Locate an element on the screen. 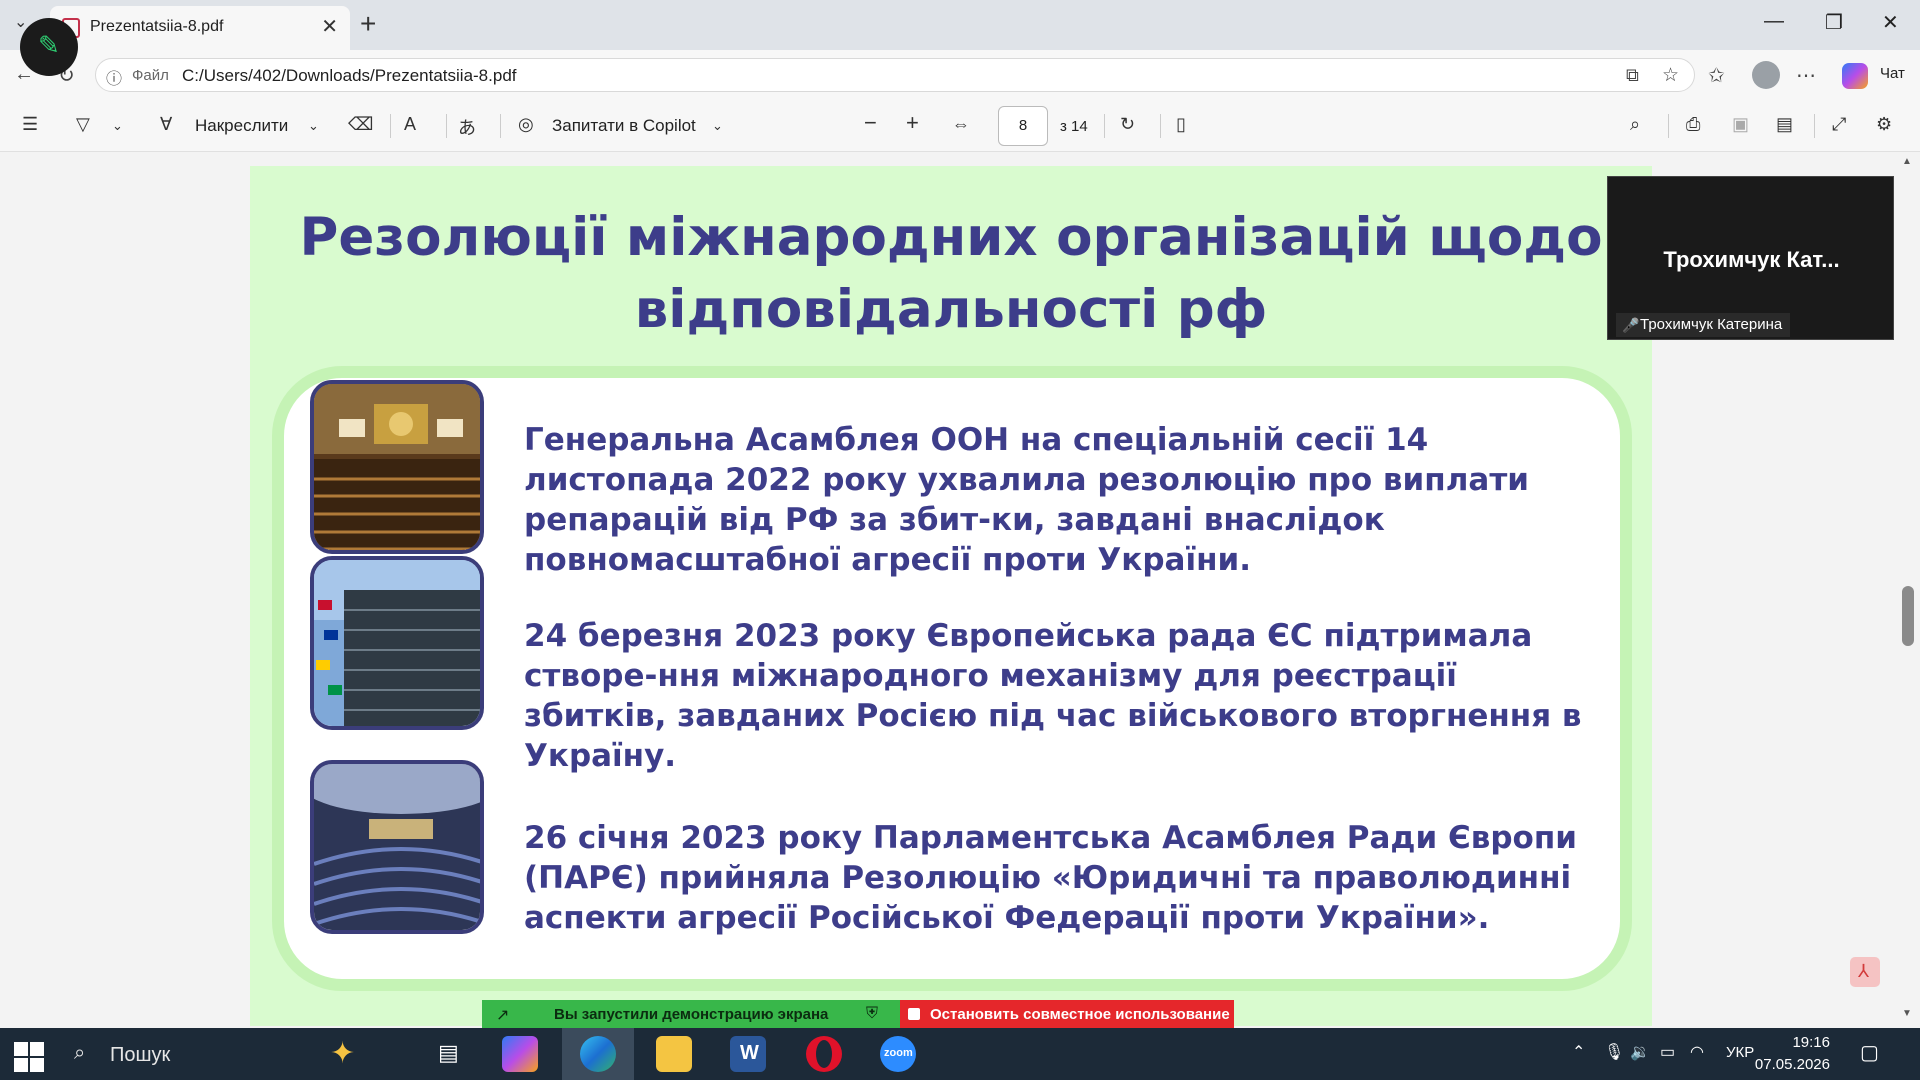 The image size is (1920, 1080). pen-icon: ✎ is located at coordinates (49, 45).